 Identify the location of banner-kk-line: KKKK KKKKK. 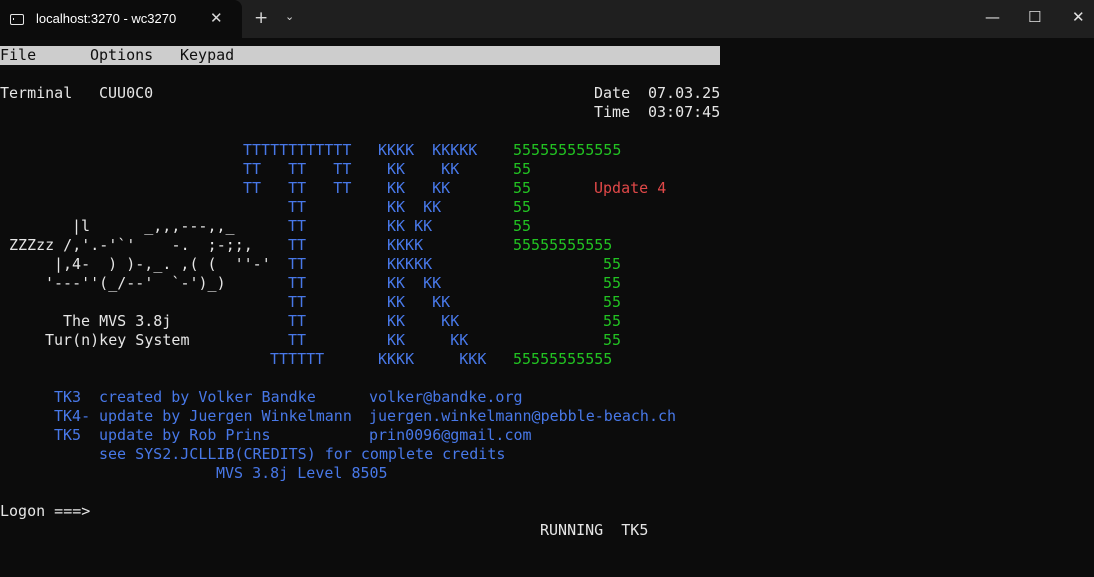
(428, 150).